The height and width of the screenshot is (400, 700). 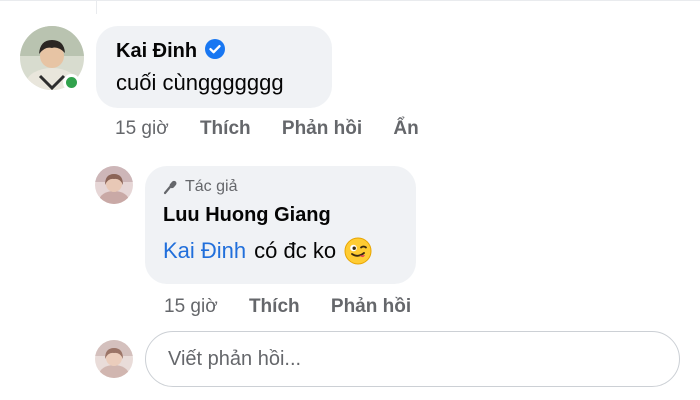 What do you see at coordinates (174, 187) in the screenshot?
I see `microphone-icon` at bounding box center [174, 187].